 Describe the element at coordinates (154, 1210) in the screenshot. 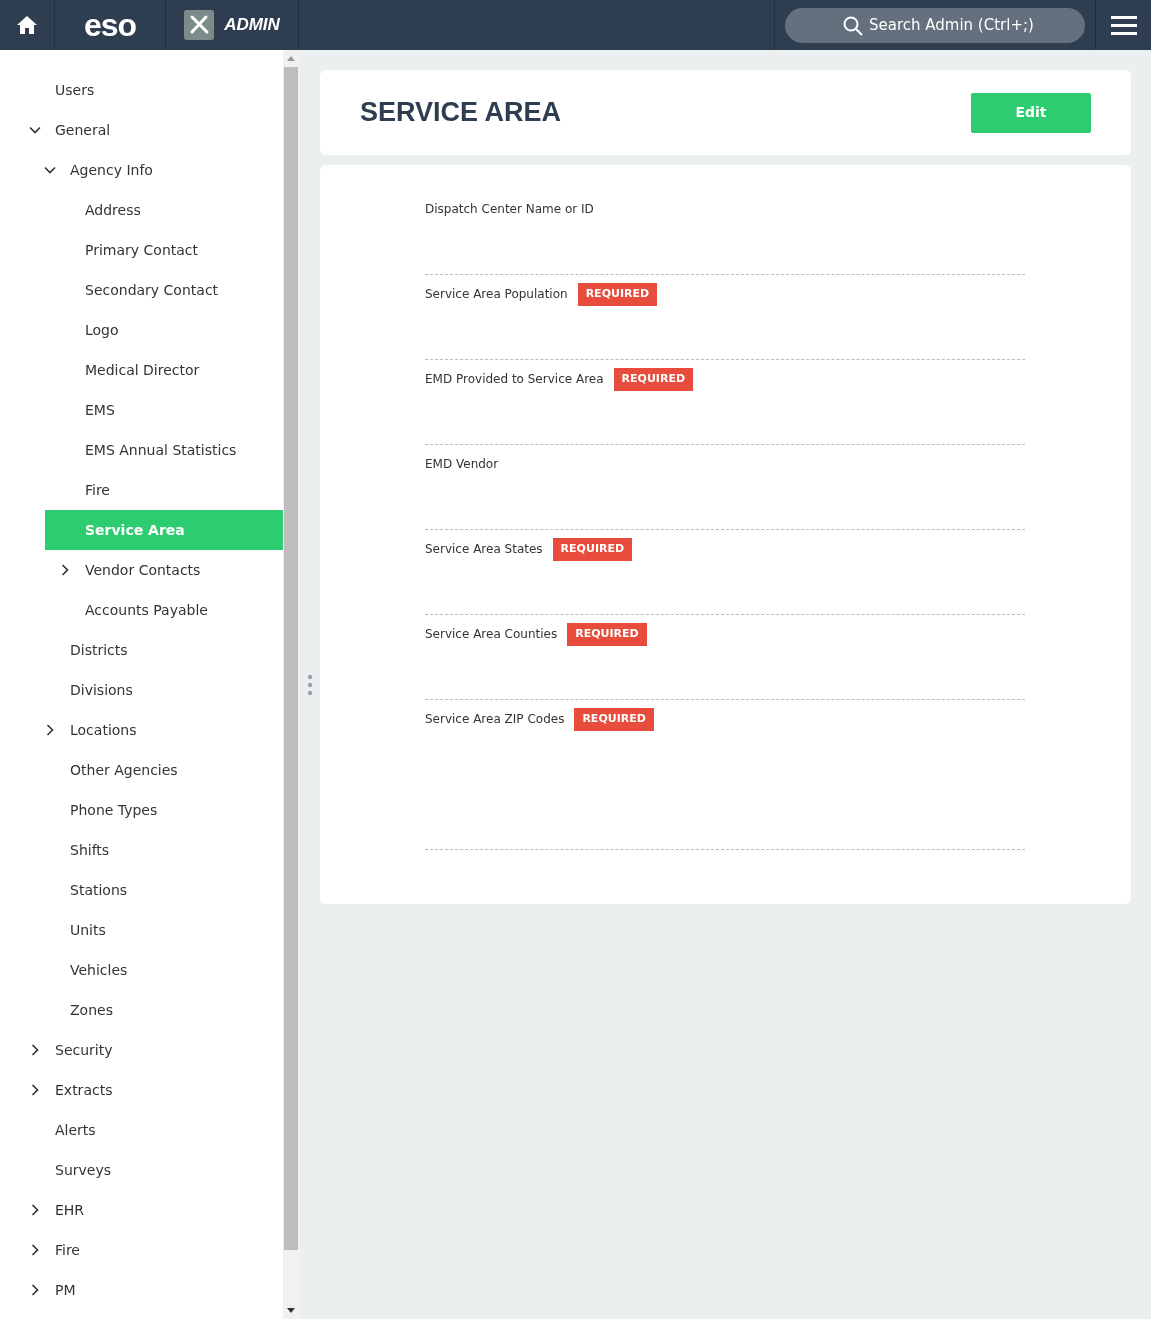

I see `sidebar-item: EHR` at that location.